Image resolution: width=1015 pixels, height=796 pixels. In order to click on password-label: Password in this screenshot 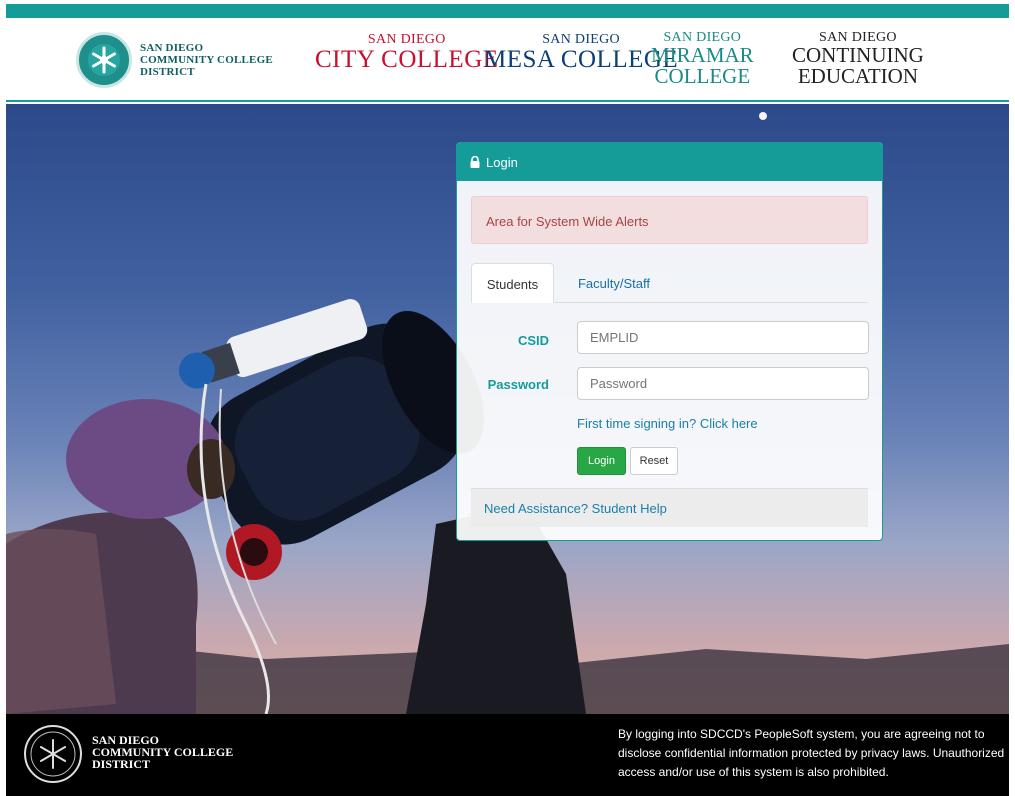, I will do `click(518, 384)`.